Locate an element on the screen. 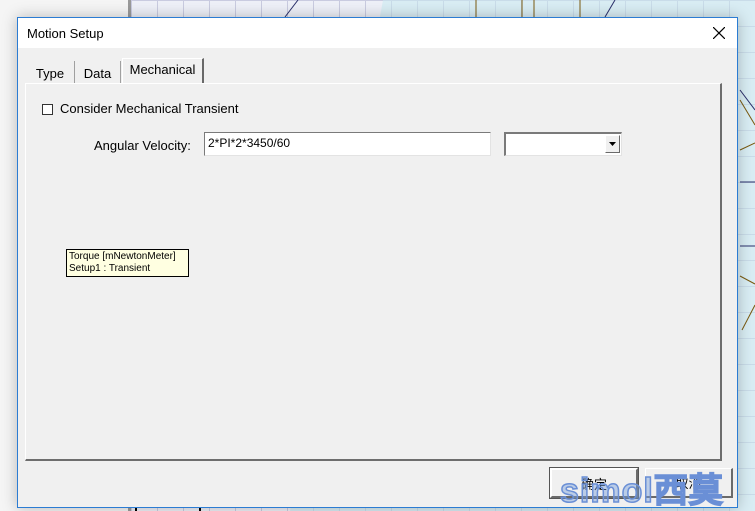  tab-data-label: Data is located at coordinates (97, 73).